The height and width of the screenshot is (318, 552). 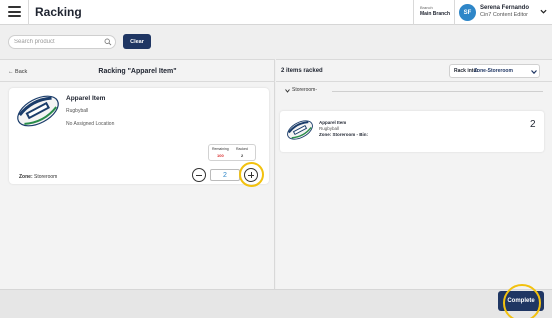 I want to click on quantity-input, so click(x=225, y=175).